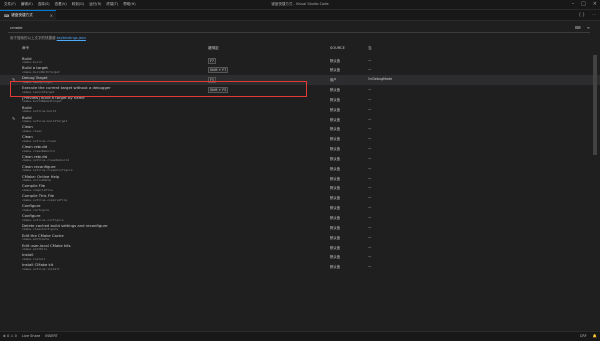 This screenshot has height=341, width=600. Describe the element at coordinates (36, 209) in the screenshot. I see `command-id: cmake.configure` at that location.